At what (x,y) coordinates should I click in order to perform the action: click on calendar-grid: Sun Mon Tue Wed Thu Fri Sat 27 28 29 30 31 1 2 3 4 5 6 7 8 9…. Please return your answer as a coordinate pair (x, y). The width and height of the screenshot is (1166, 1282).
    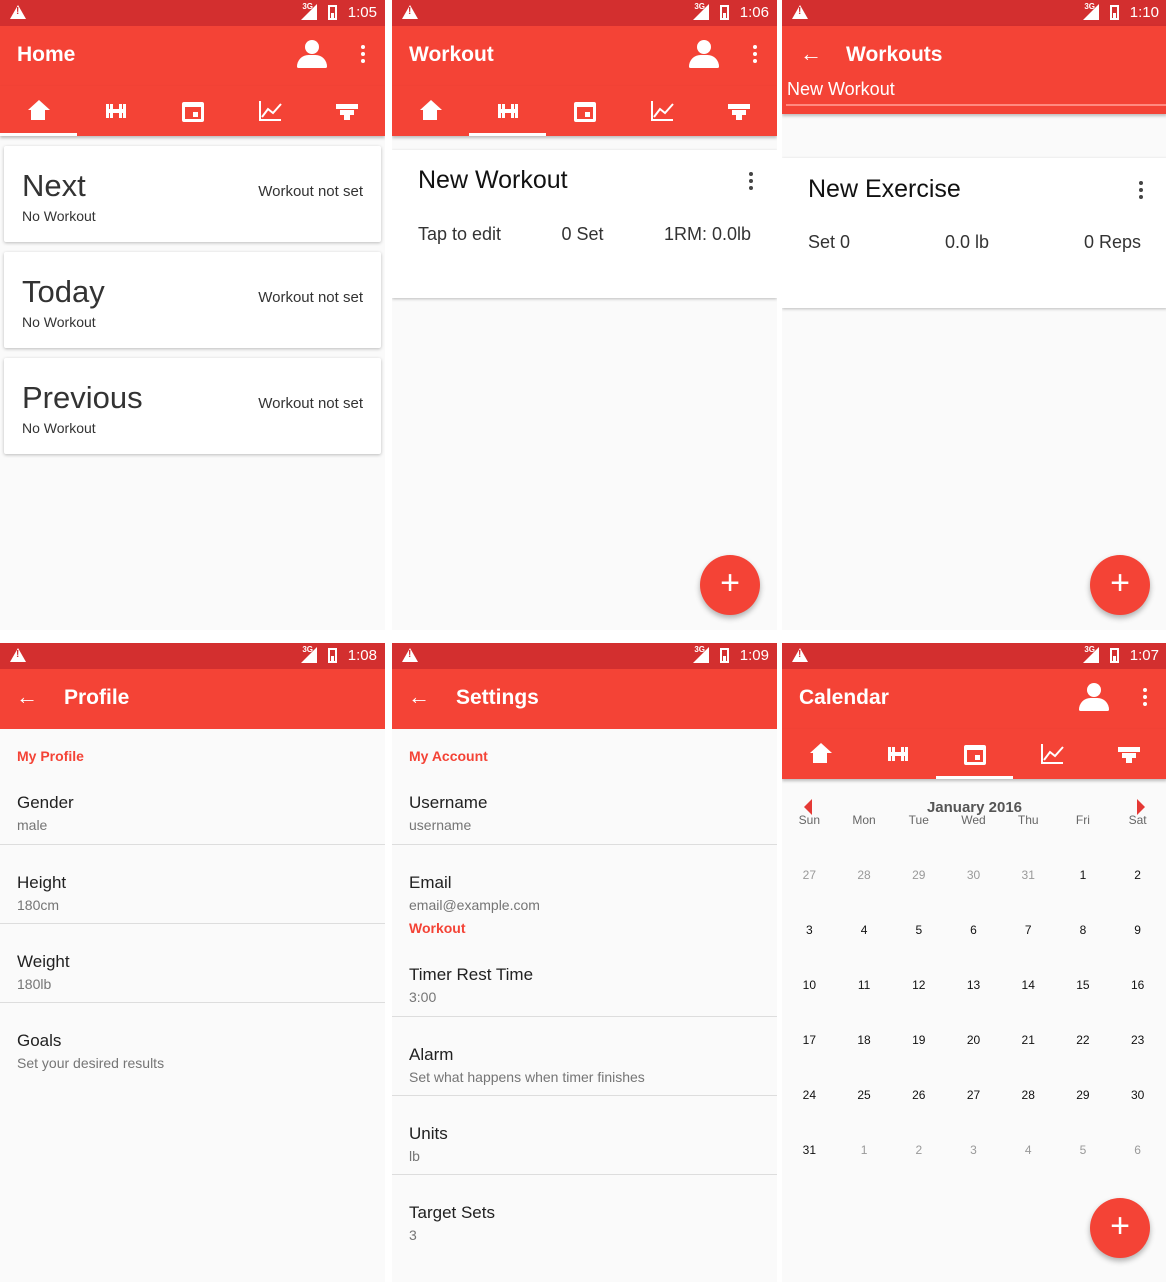
    Looking at the image, I should click on (973, 1000).